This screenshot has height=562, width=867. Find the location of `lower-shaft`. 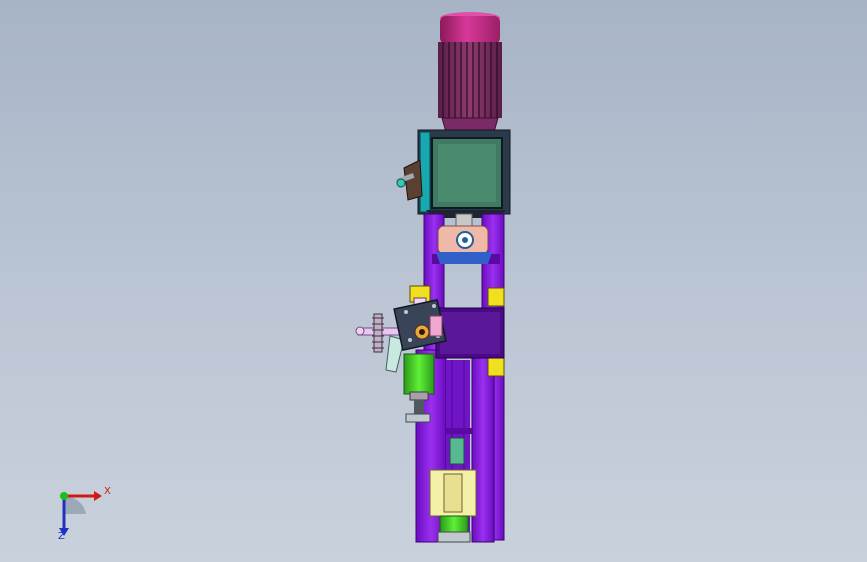

lower-shaft is located at coordinates (457, 451).